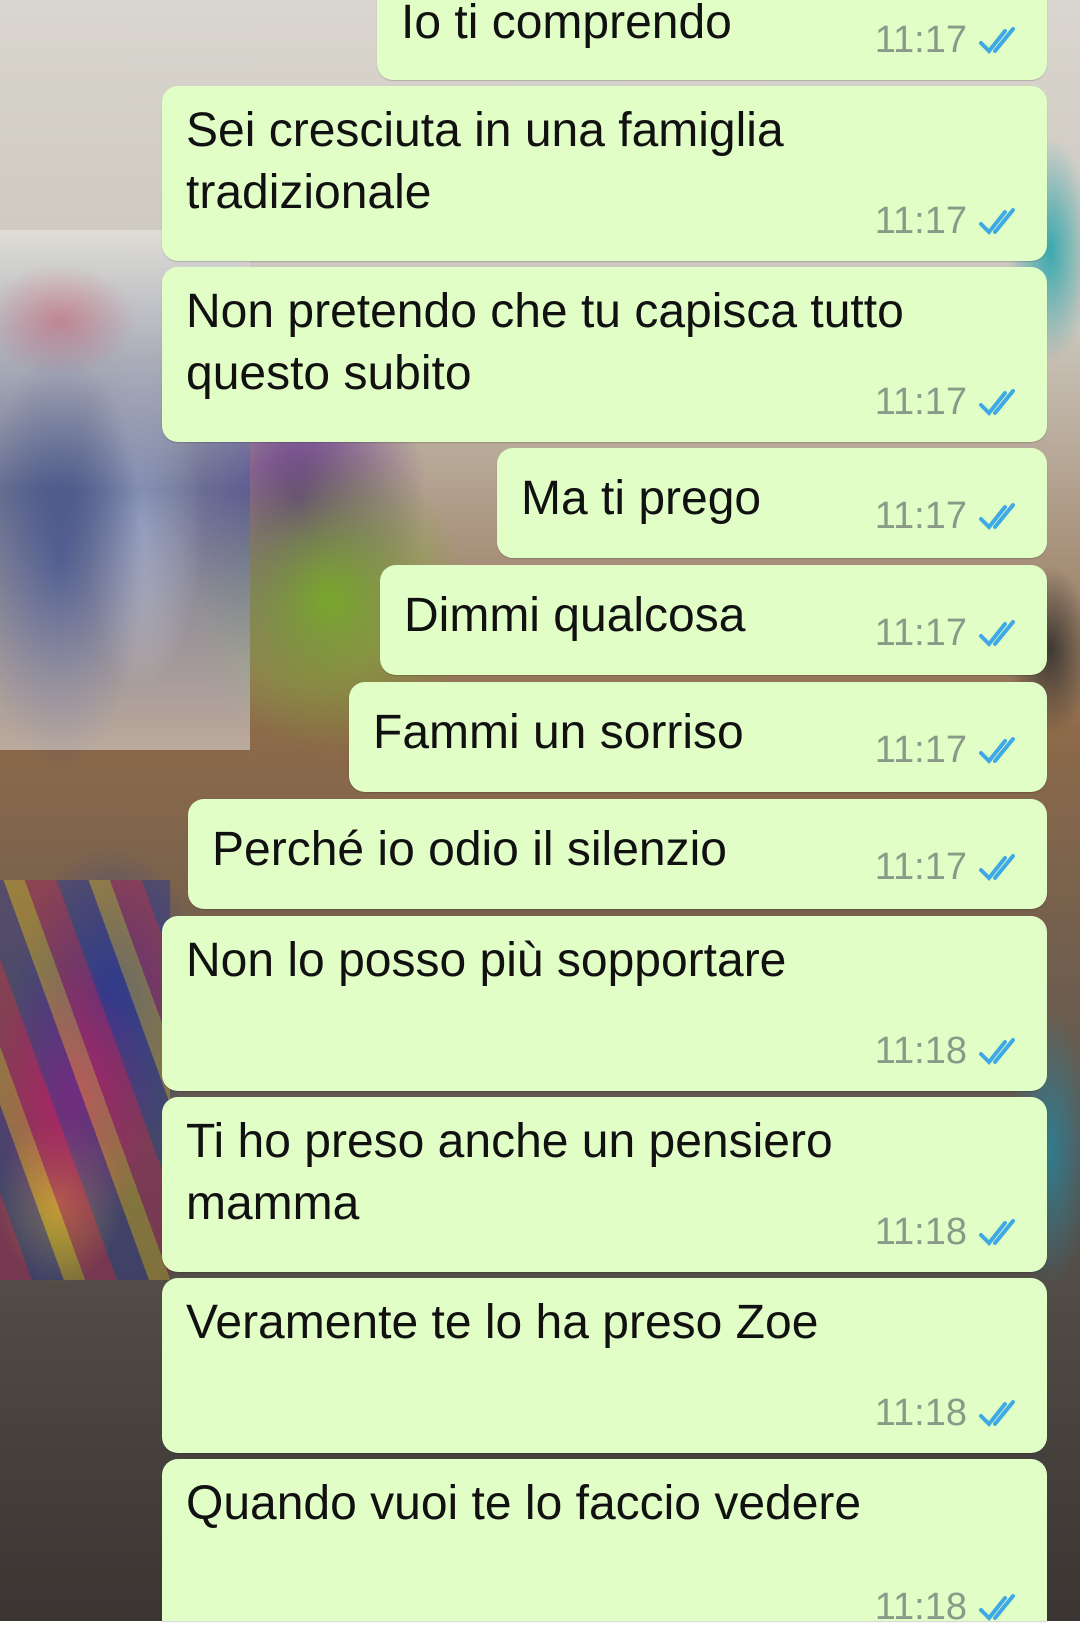  I want to click on message-bubble: Quando vuoi te lo faccio vedere 11:18, so click(604, 1543).